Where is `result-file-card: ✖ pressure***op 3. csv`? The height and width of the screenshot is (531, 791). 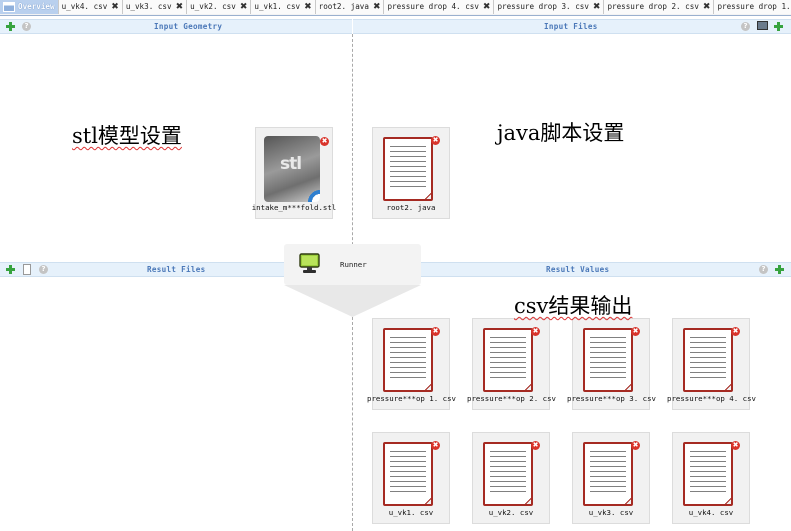 result-file-card: ✖ pressure***op 3. csv is located at coordinates (611, 364).